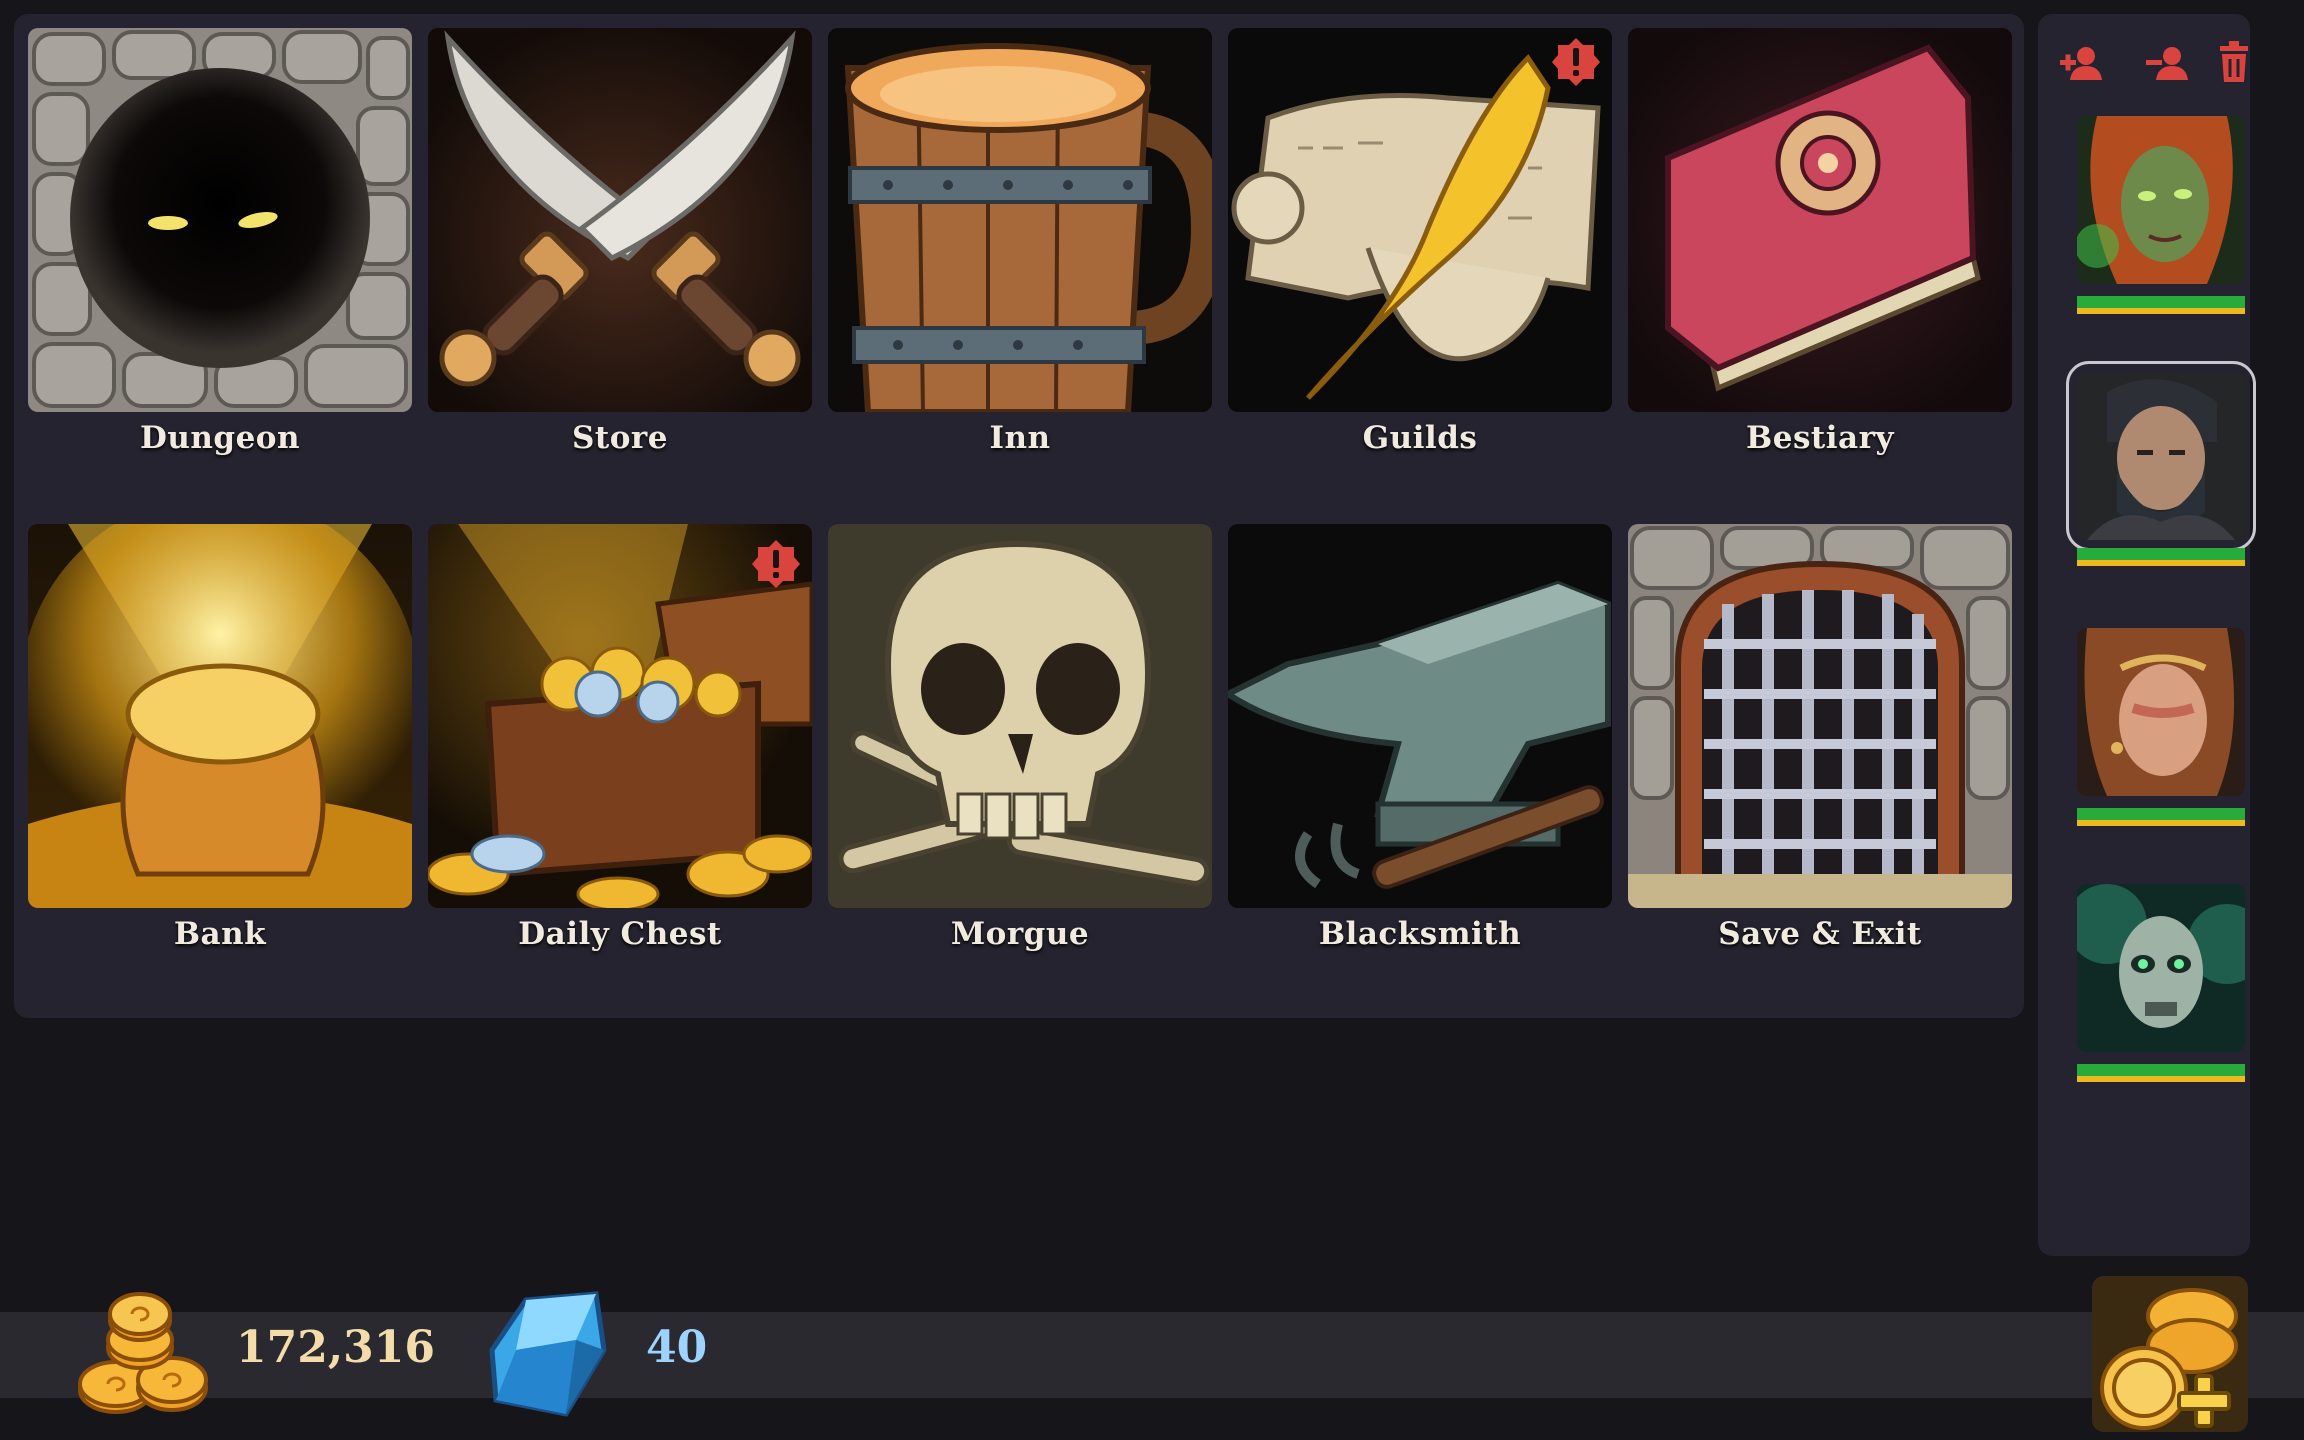 The width and height of the screenshot is (2304, 1440). What do you see at coordinates (620, 934) in the screenshot?
I see `location-label: Daily Chest` at bounding box center [620, 934].